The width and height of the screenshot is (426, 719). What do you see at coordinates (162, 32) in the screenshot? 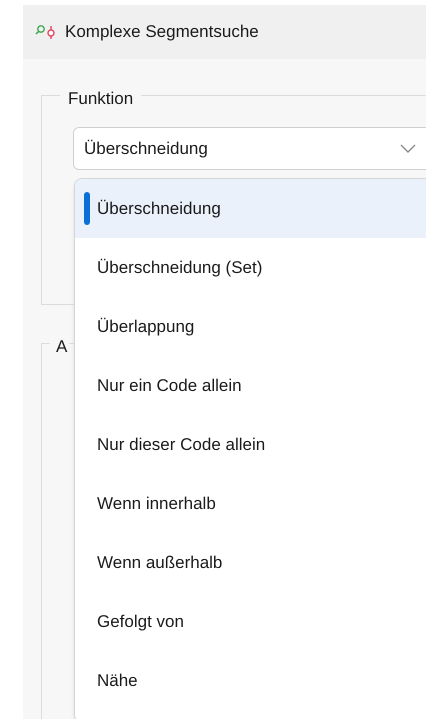
I see `window-title: Komplexe Segmentsuche` at bounding box center [162, 32].